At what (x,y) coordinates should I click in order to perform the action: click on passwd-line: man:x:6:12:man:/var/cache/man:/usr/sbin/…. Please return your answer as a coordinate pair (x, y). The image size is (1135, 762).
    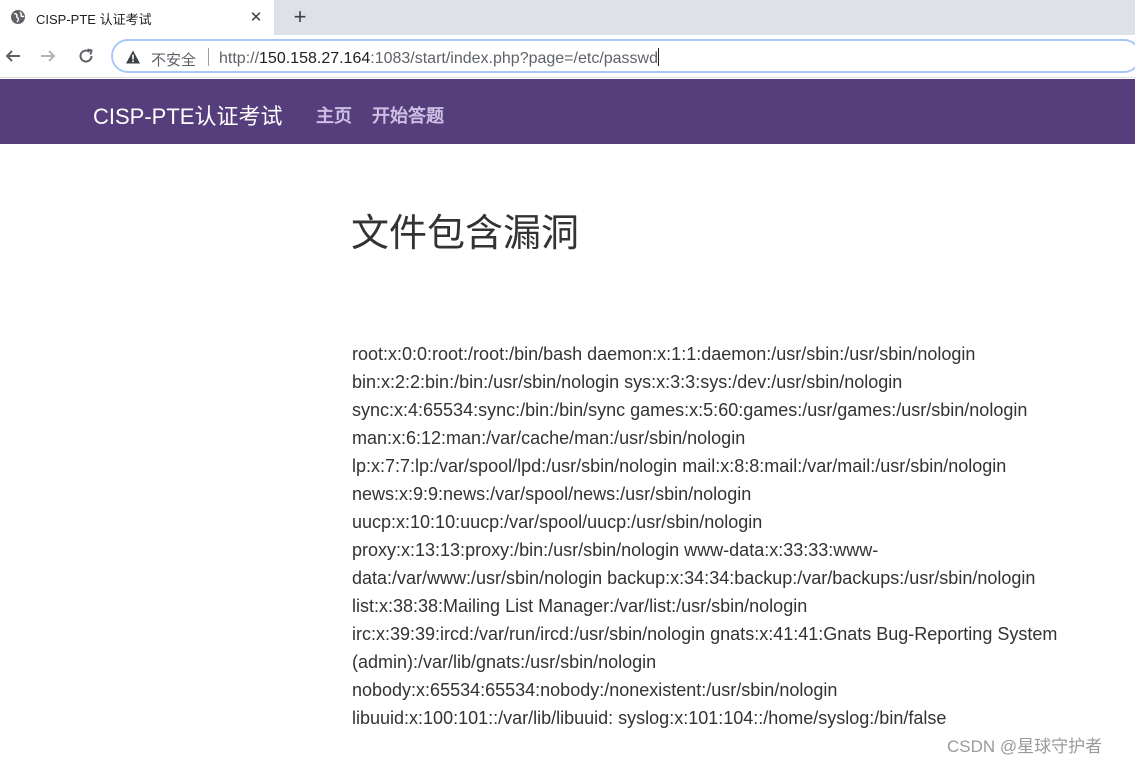
    Looking at the image, I should click on (549, 438).